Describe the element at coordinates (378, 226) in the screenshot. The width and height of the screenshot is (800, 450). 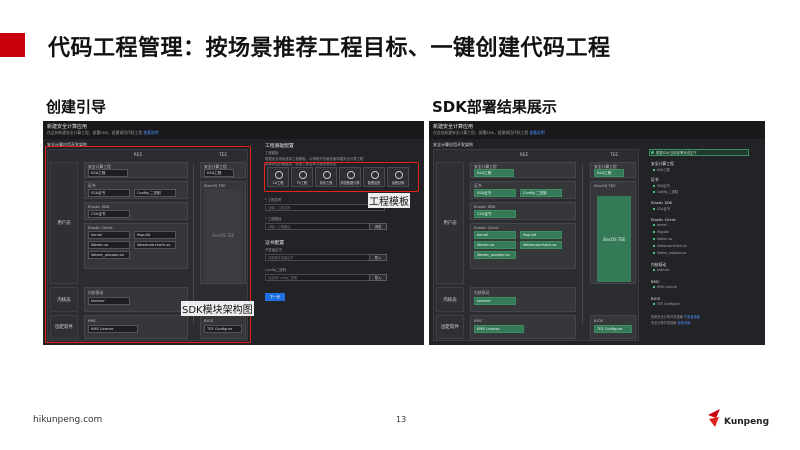
I see `browse-button: 浏览` at that location.